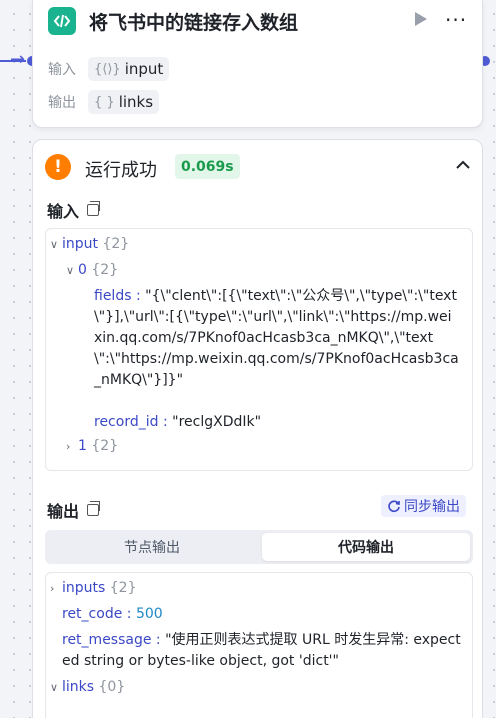 The height and width of the screenshot is (718, 496). I want to click on node-input-row: 输入 {⟨⟩} input, so click(109, 69).